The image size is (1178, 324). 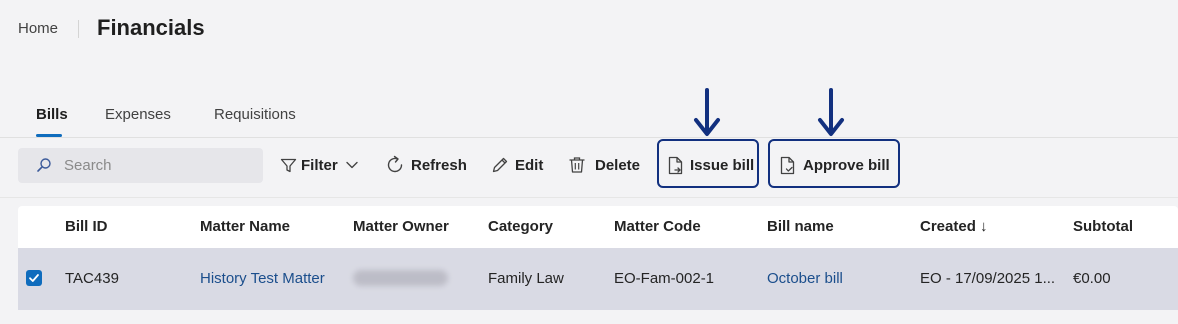 I want to click on row-checkbox, so click(x=34, y=278).